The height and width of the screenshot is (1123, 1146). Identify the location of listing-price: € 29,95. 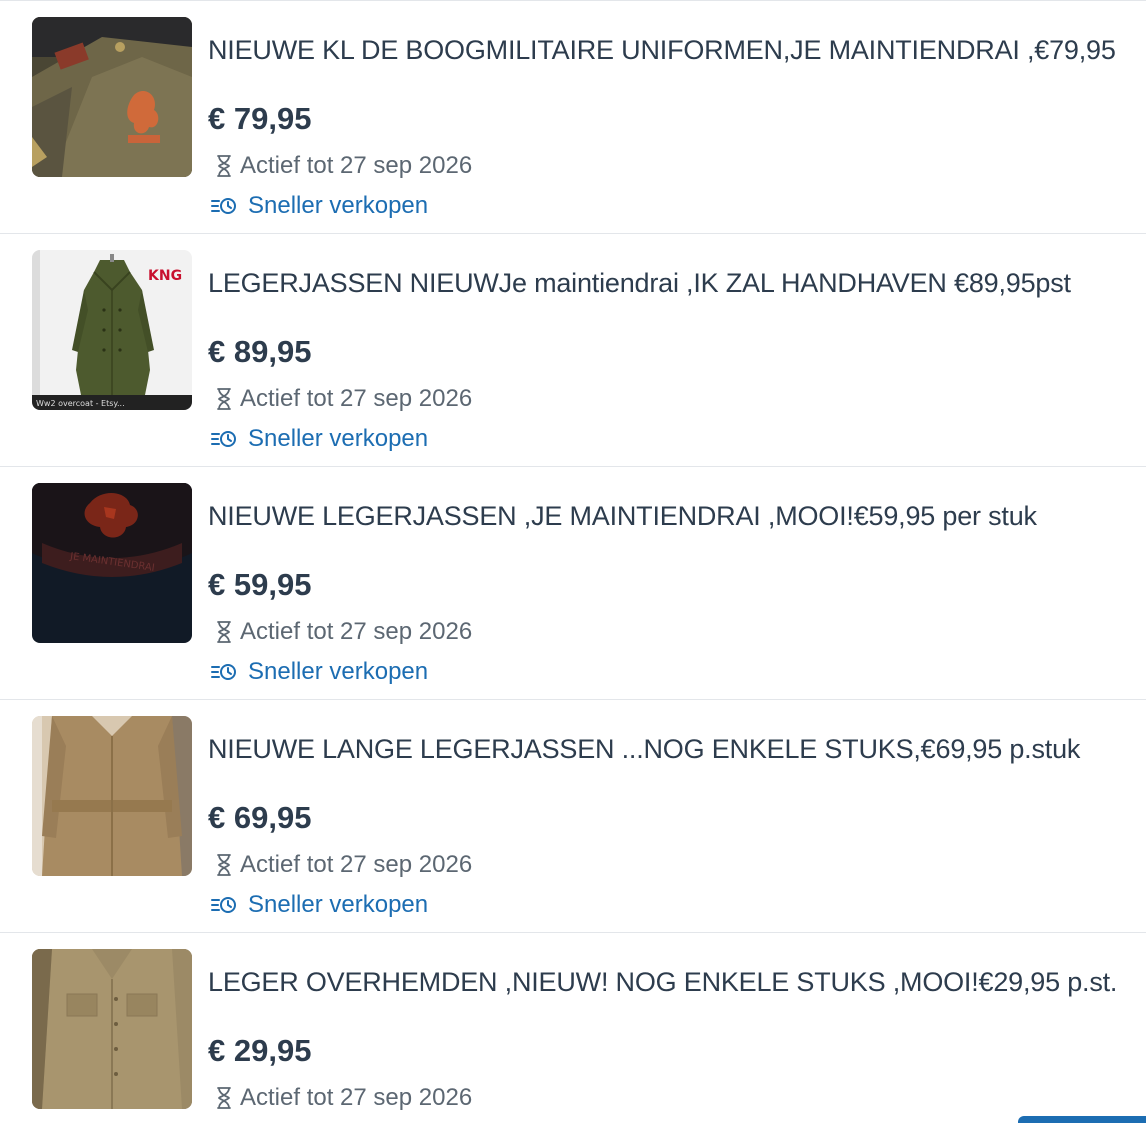
(260, 1050).